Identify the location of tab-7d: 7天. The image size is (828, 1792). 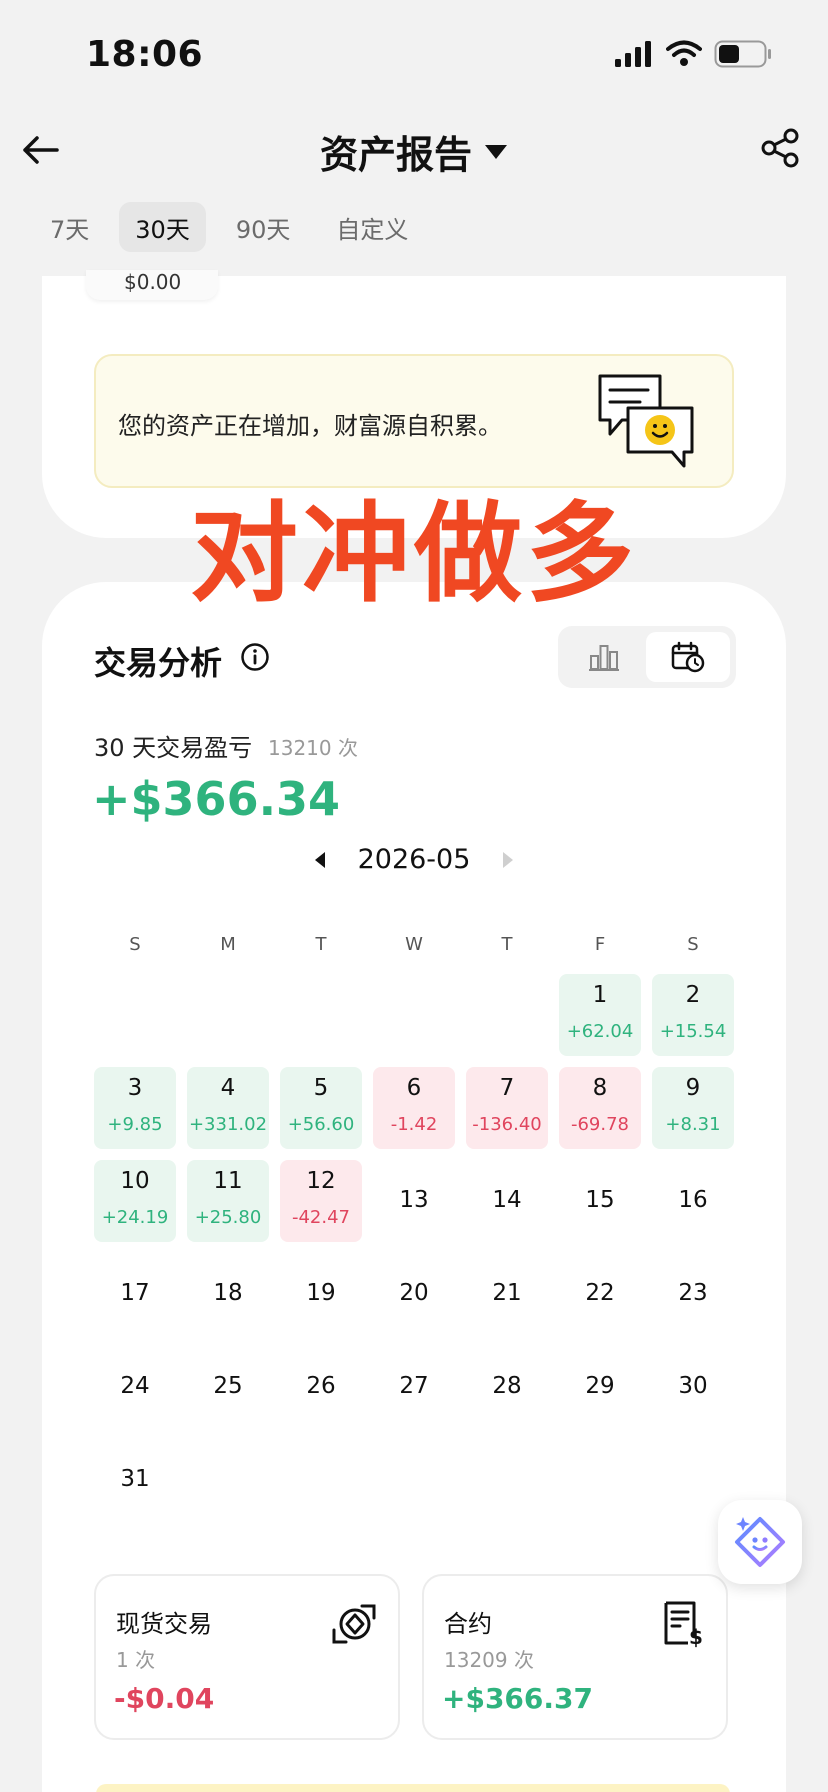
(69, 227).